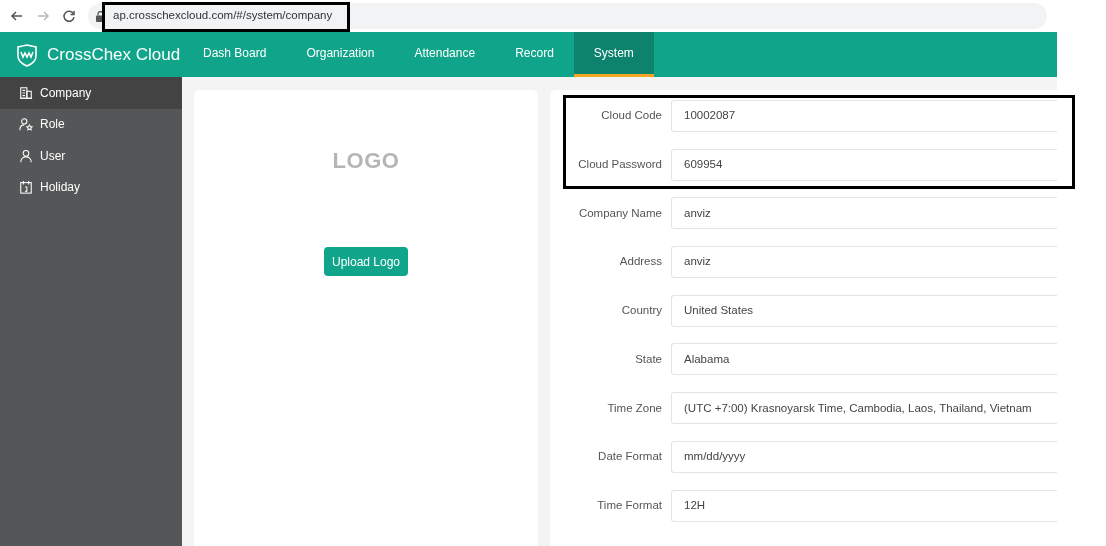 This screenshot has width=1106, height=546. I want to click on field-label: Time Format, so click(629, 505).